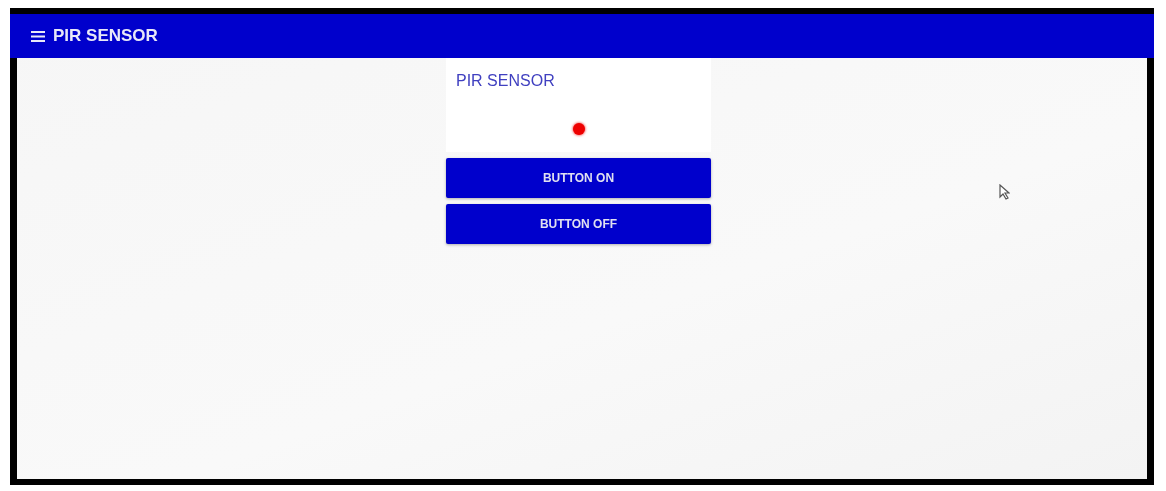  I want to click on action-button: BUTTON OFF, so click(578, 224).